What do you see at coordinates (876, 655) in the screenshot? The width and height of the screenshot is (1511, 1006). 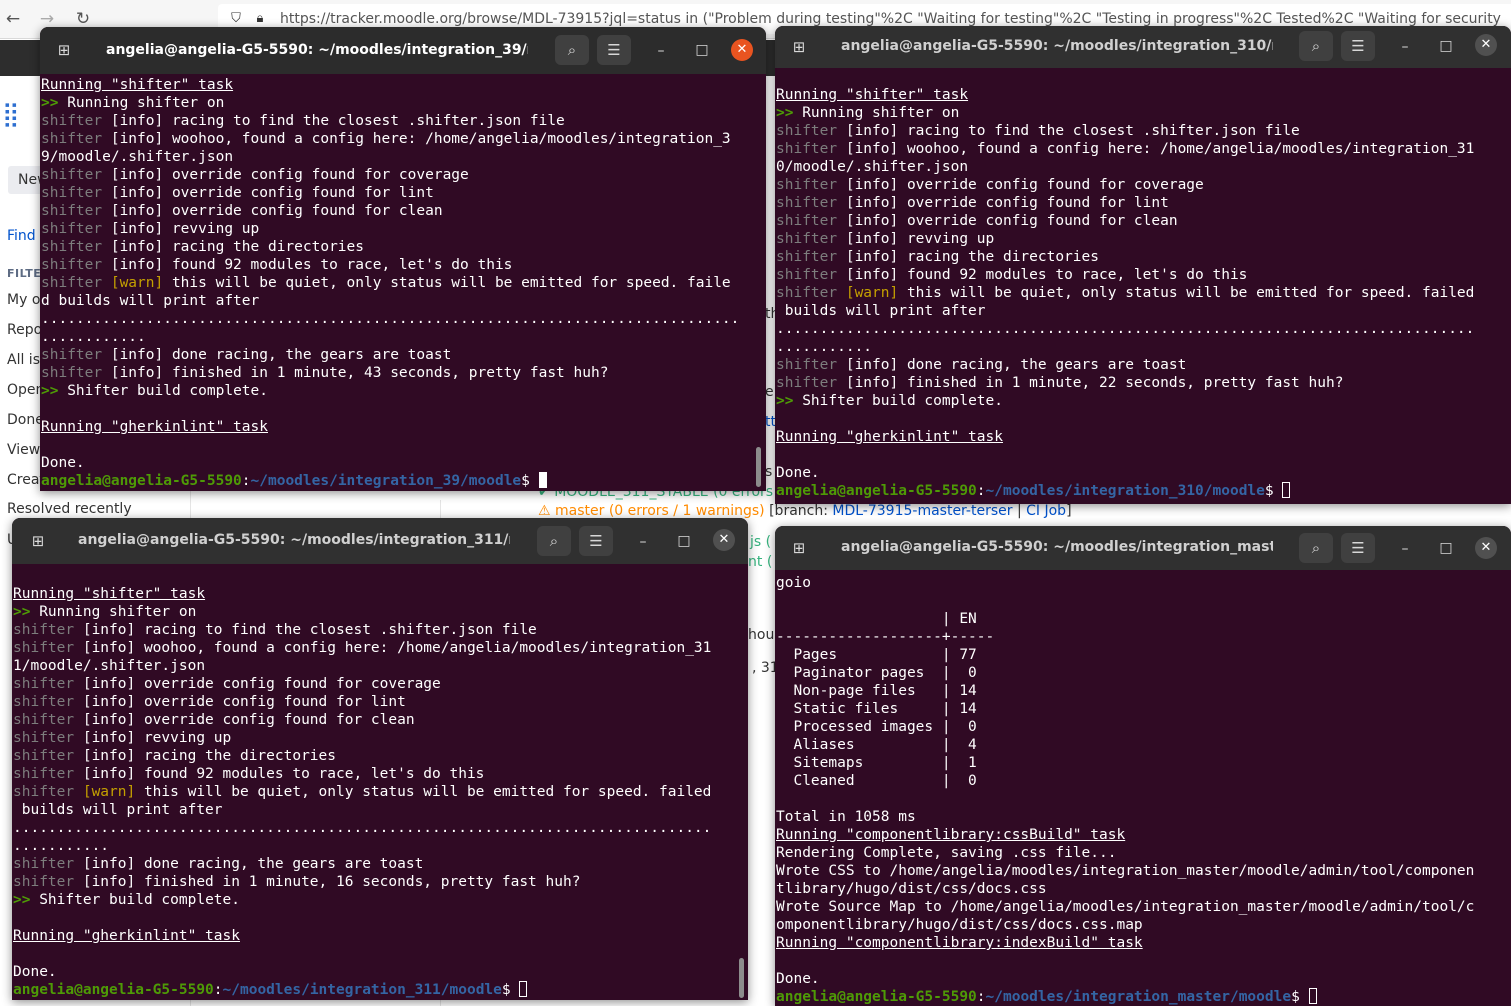 I see `line-text: Pages | 77` at bounding box center [876, 655].